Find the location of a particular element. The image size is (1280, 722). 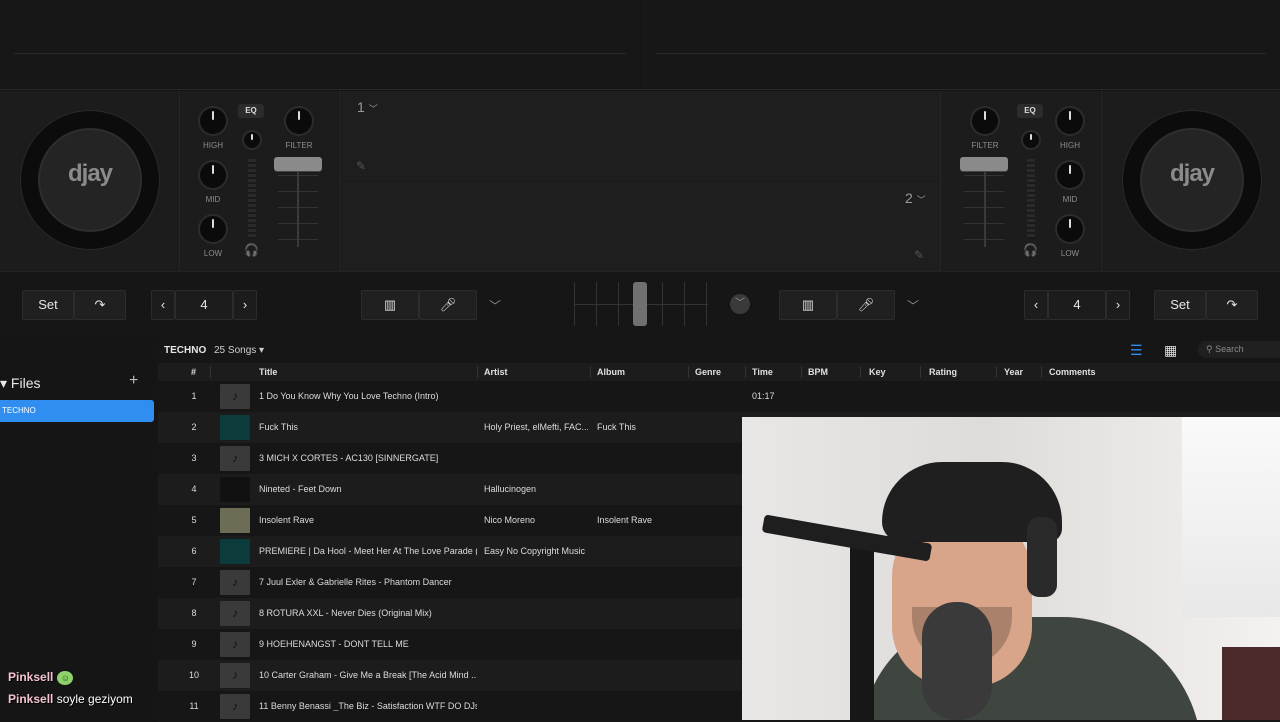

volume-fader-left is located at coordinates (298, 164).